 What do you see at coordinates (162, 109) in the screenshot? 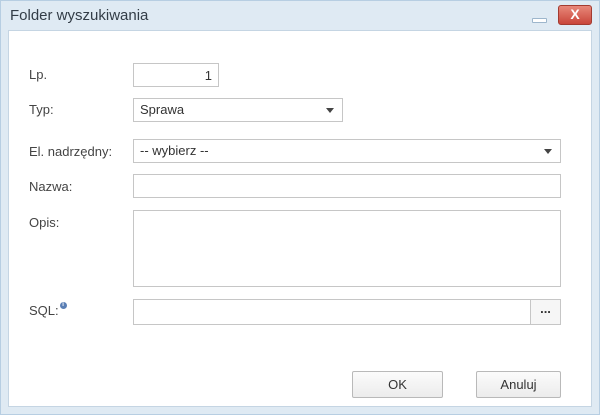
I see `typ-selected-value: Sprawa` at bounding box center [162, 109].